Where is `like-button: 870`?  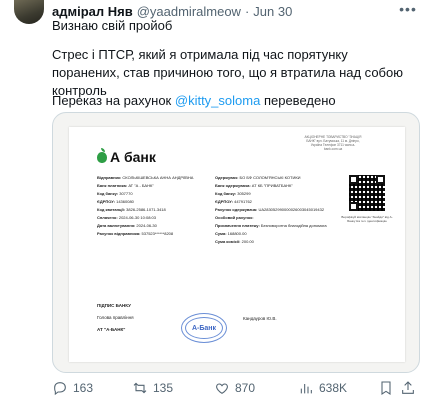 like-button: 870 is located at coordinates (256, 388).